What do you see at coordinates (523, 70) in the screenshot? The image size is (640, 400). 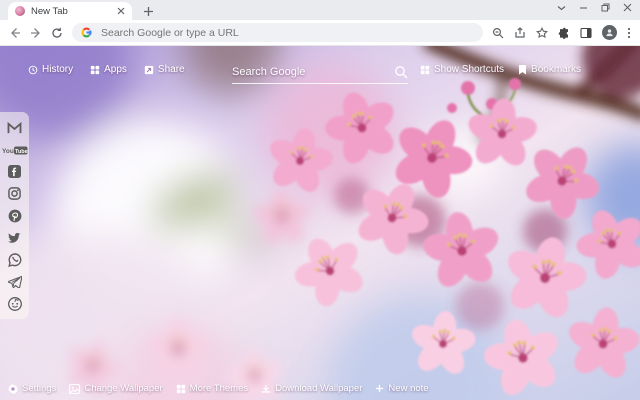 I see `bookmark-icon` at bounding box center [523, 70].